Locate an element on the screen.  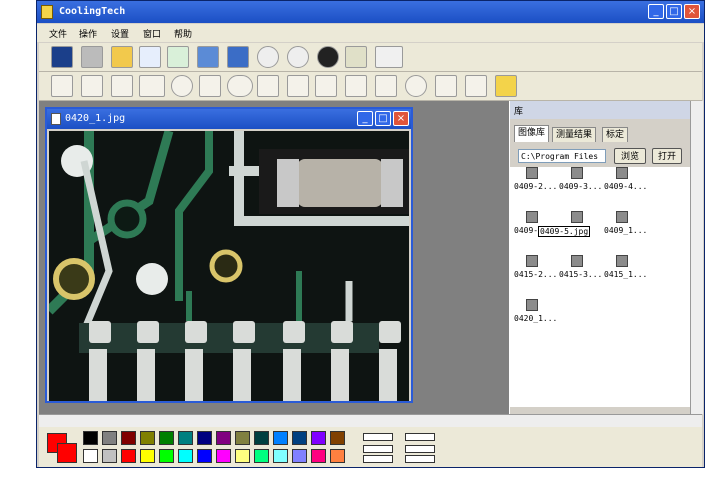
arrow-measure-icon is located at coordinates (476, 86).